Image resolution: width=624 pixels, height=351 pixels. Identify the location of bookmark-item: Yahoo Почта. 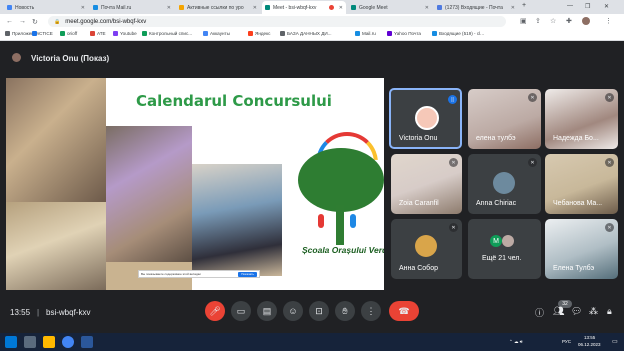
(404, 33).